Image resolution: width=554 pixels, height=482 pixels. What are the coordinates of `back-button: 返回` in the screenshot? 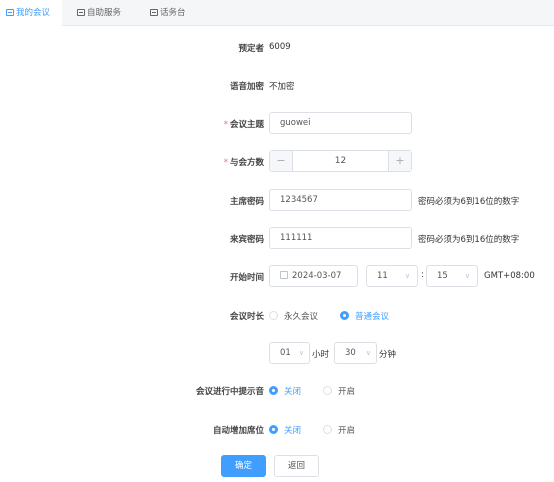 It's located at (296, 466).